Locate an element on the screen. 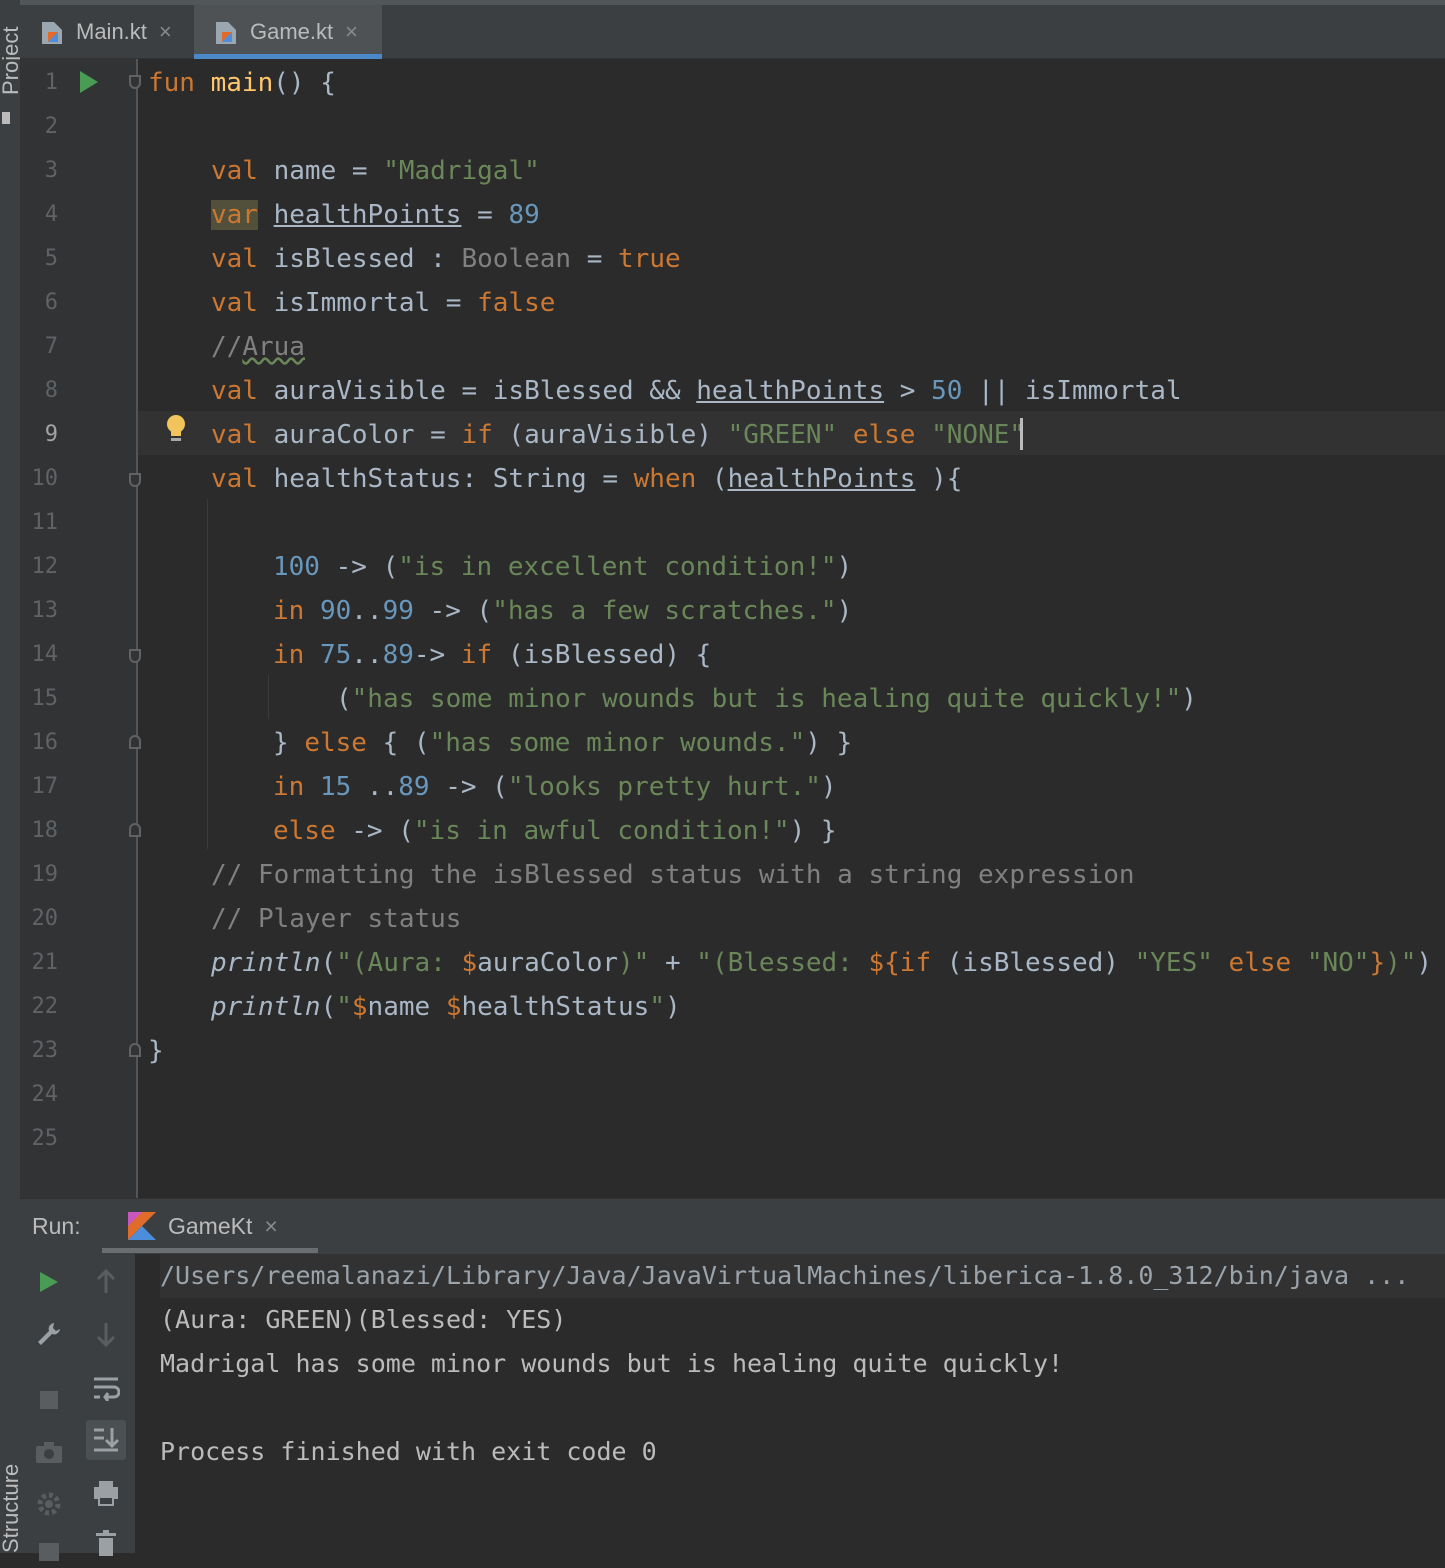 The height and width of the screenshot is (1568, 1445). line-number: 10 is located at coordinates (45, 478).